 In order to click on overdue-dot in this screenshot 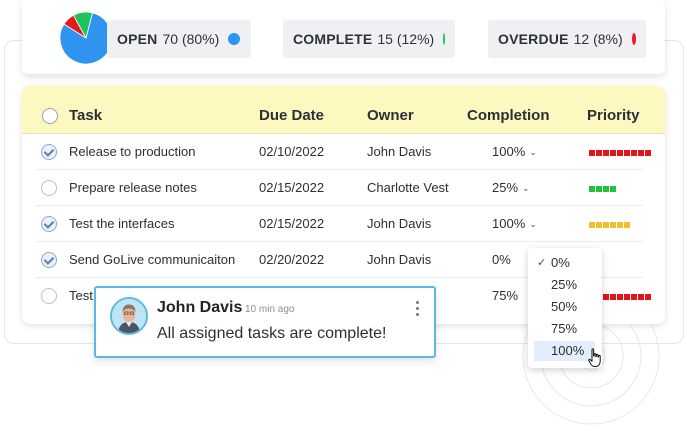, I will do `click(633, 39)`.